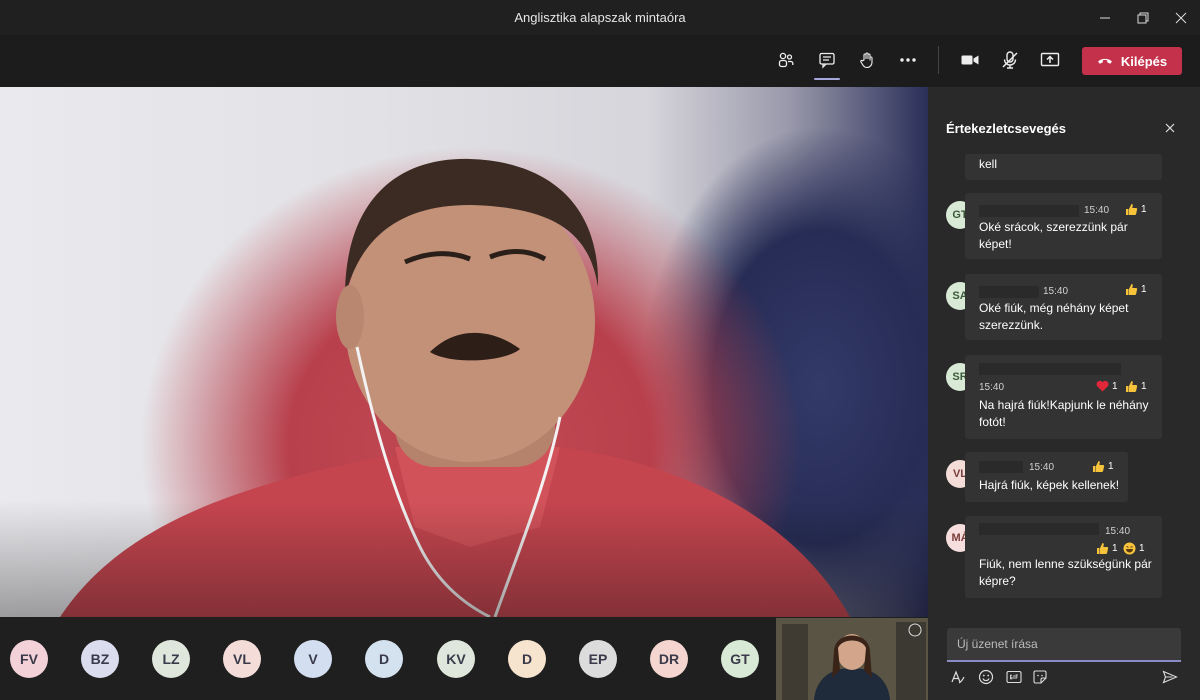 The height and width of the screenshot is (700, 1200). I want to click on compose-box, so click(1064, 645).